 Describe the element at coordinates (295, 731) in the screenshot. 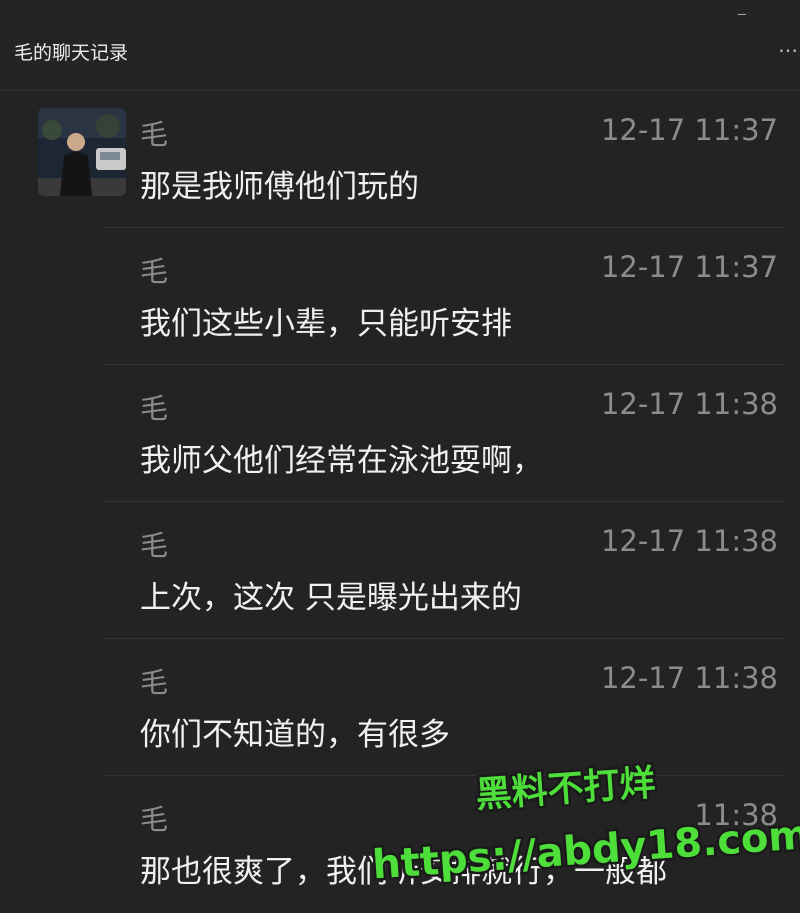

I see `message-text: 你们不知道的，有很多` at that location.